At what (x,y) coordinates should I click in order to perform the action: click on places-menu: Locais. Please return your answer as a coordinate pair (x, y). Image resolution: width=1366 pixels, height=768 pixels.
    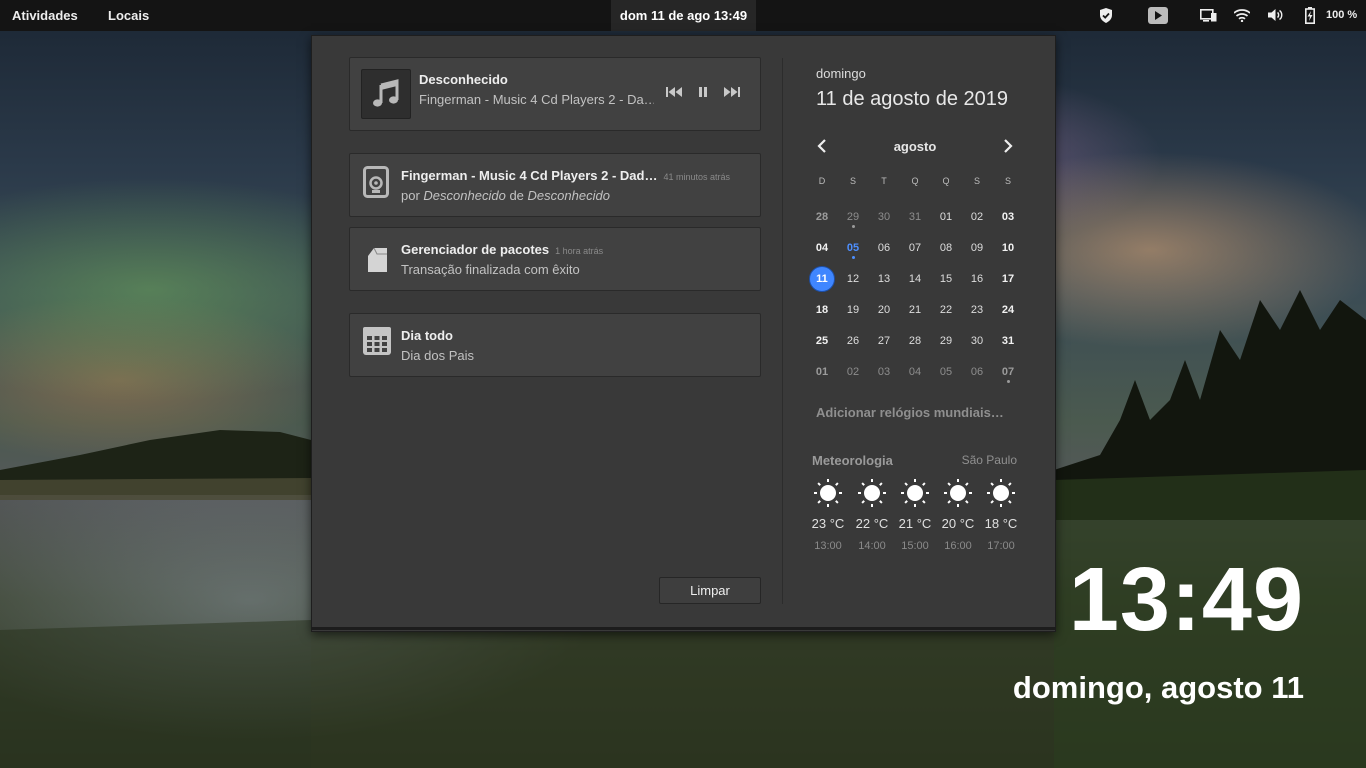
    Looking at the image, I should click on (128, 15).